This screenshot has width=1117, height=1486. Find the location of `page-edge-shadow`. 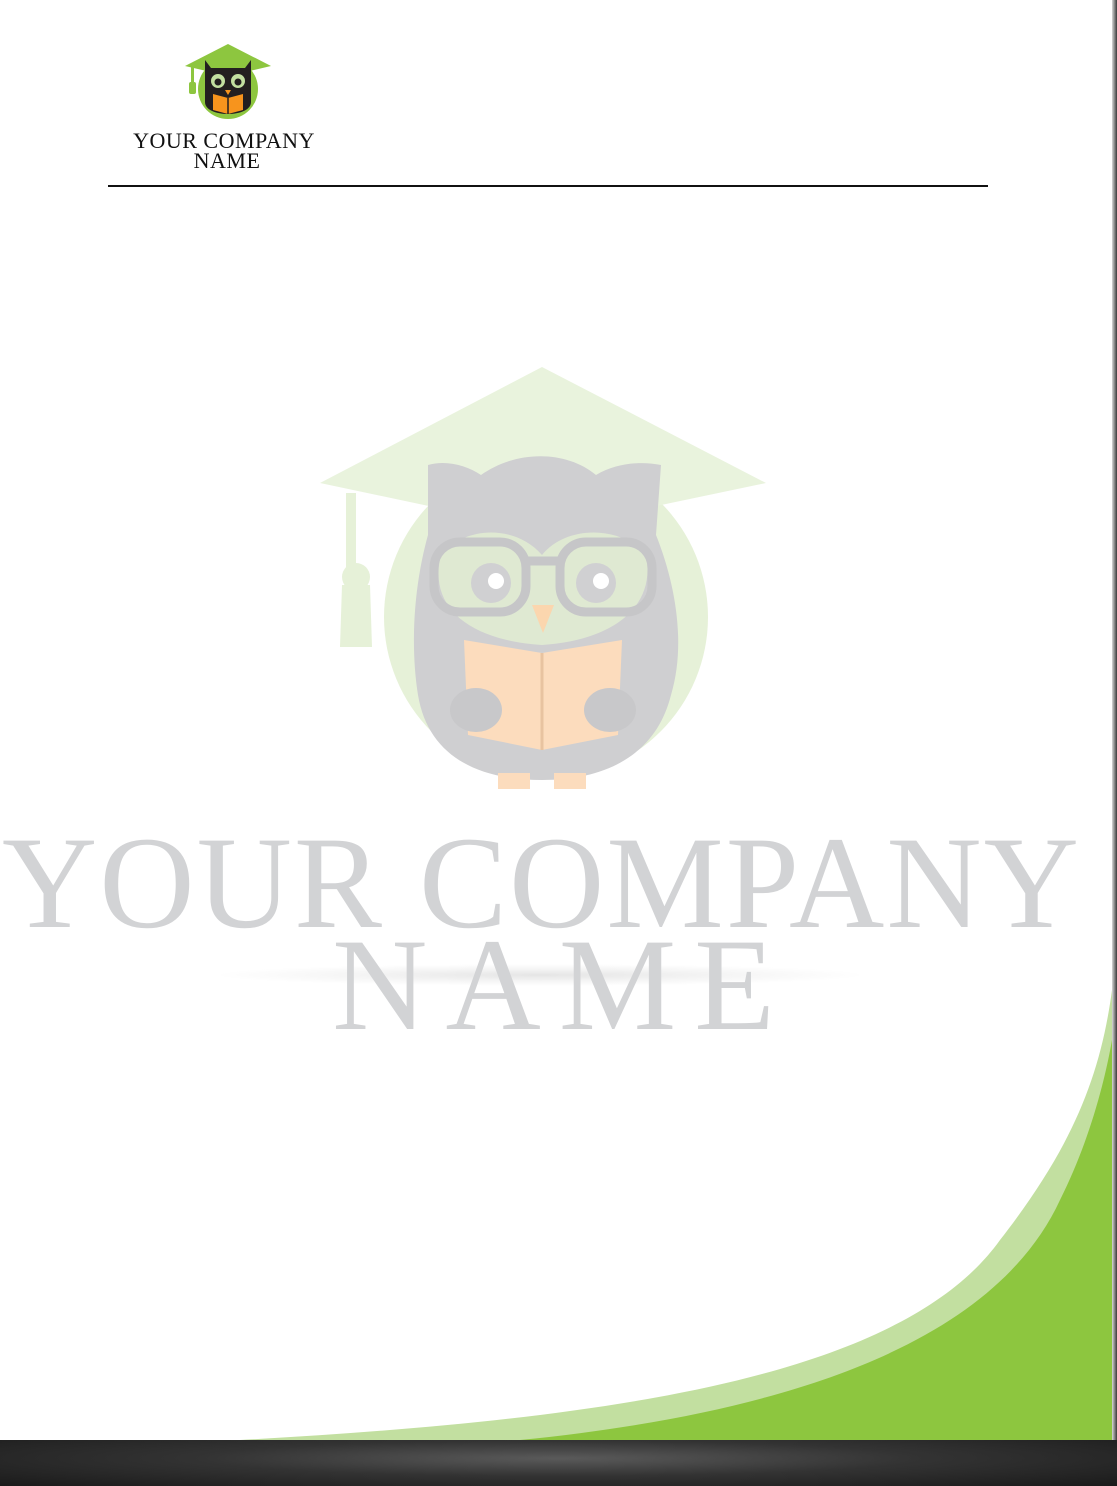

page-edge-shadow is located at coordinates (1114, 720).